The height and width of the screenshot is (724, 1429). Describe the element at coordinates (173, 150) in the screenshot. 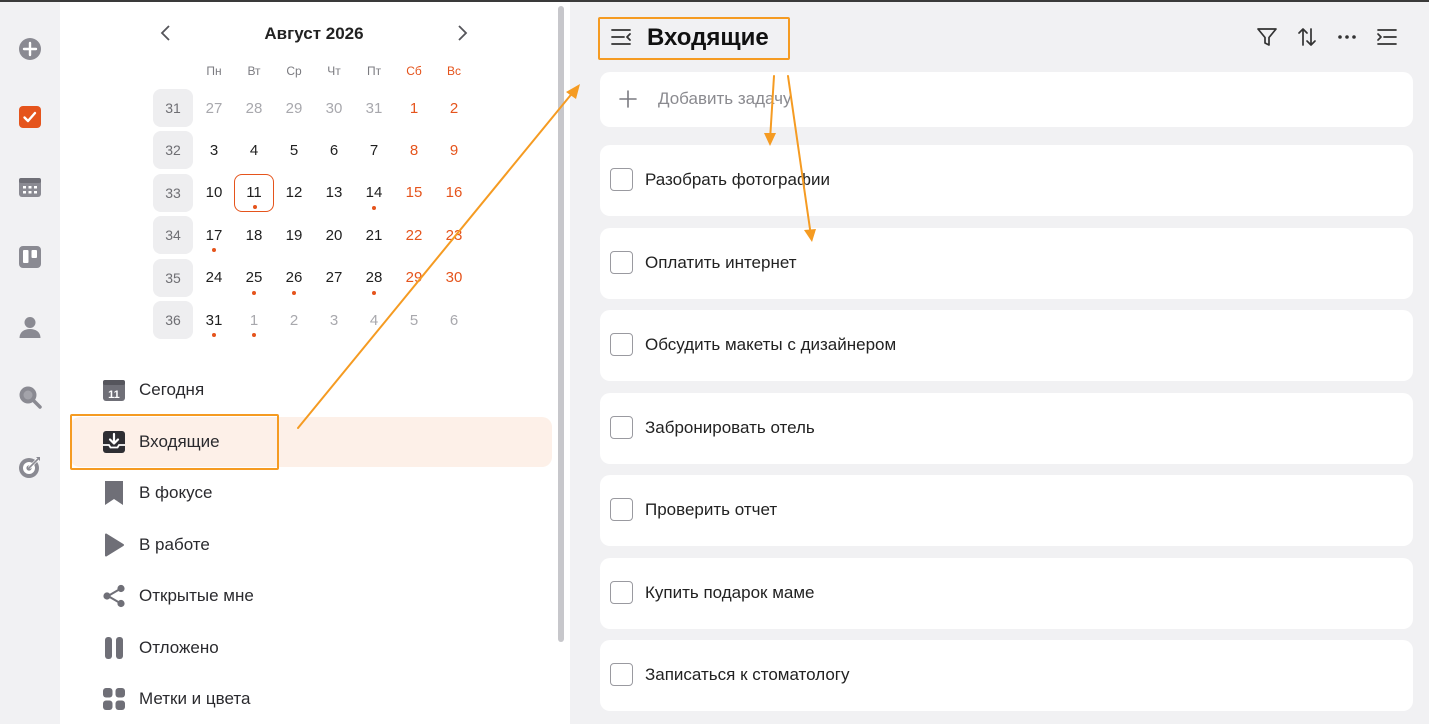

I see `week-number: 32` at that location.